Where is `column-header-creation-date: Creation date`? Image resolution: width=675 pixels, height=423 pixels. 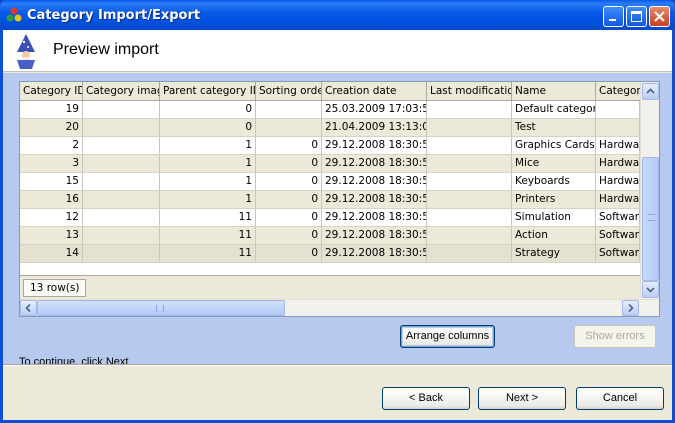 column-header-creation-date: Creation date is located at coordinates (374, 91).